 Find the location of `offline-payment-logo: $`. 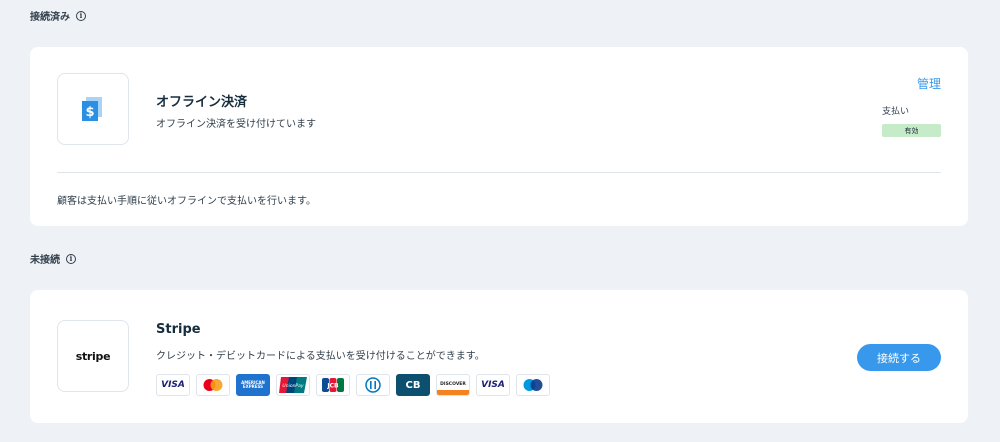

offline-payment-logo: $ is located at coordinates (93, 109).